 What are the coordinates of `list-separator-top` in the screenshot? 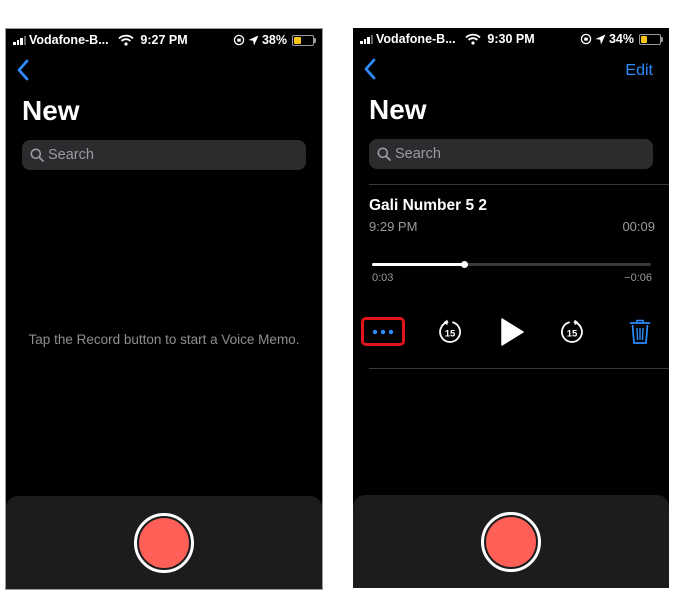 It's located at (519, 184).